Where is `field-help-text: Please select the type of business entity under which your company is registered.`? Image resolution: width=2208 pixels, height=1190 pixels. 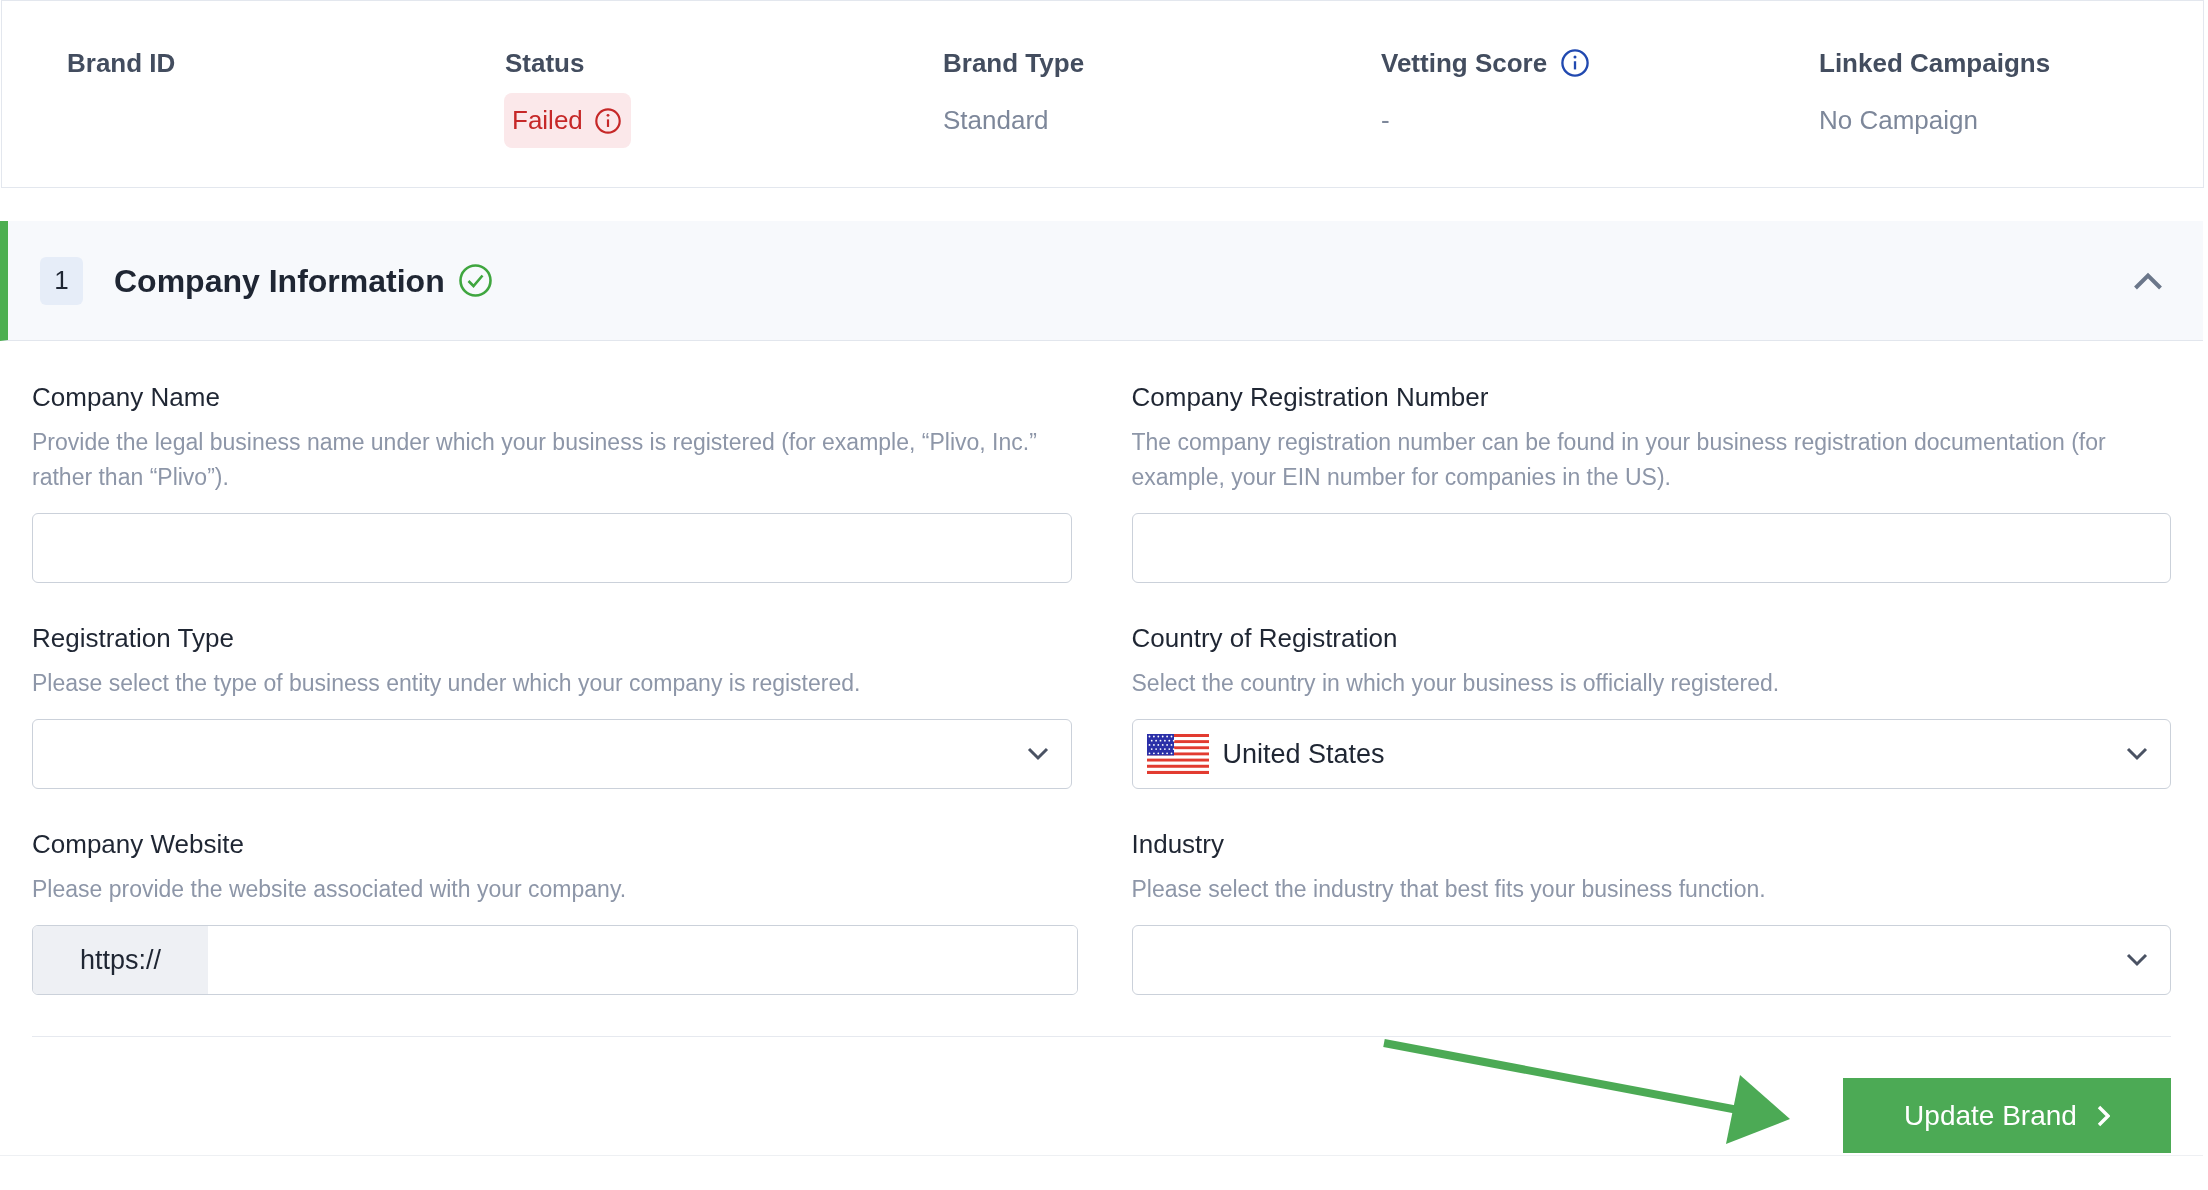
field-help-text: Please select the type of business entity under which your company is registered. is located at coordinates (447, 683).